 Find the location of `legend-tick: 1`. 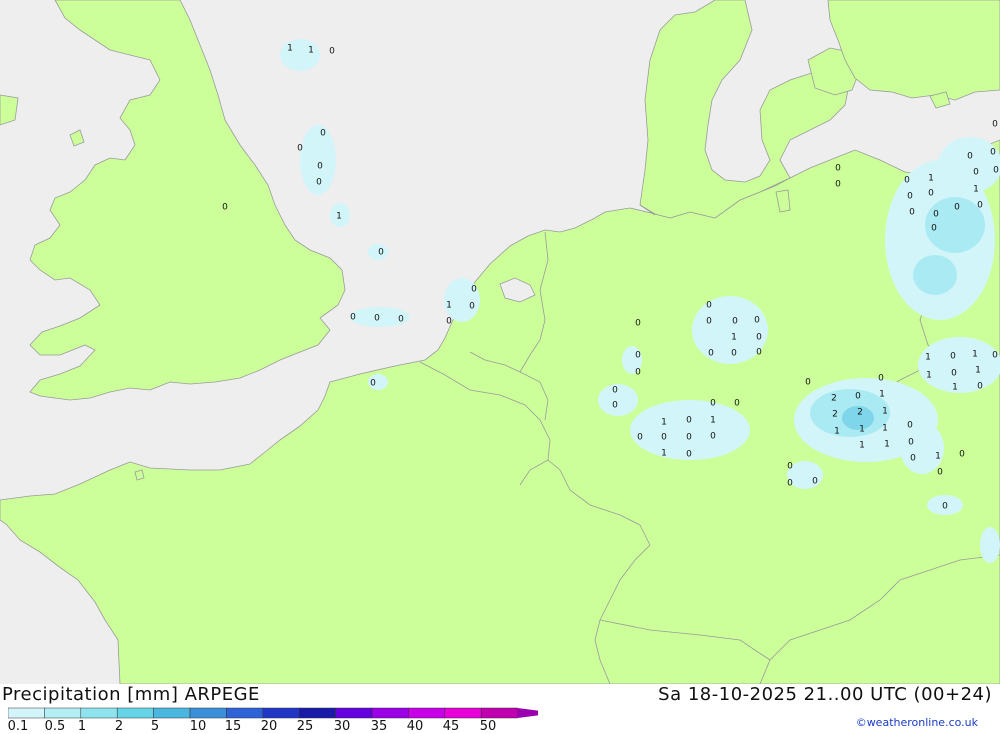

legend-tick: 1 is located at coordinates (82, 726).